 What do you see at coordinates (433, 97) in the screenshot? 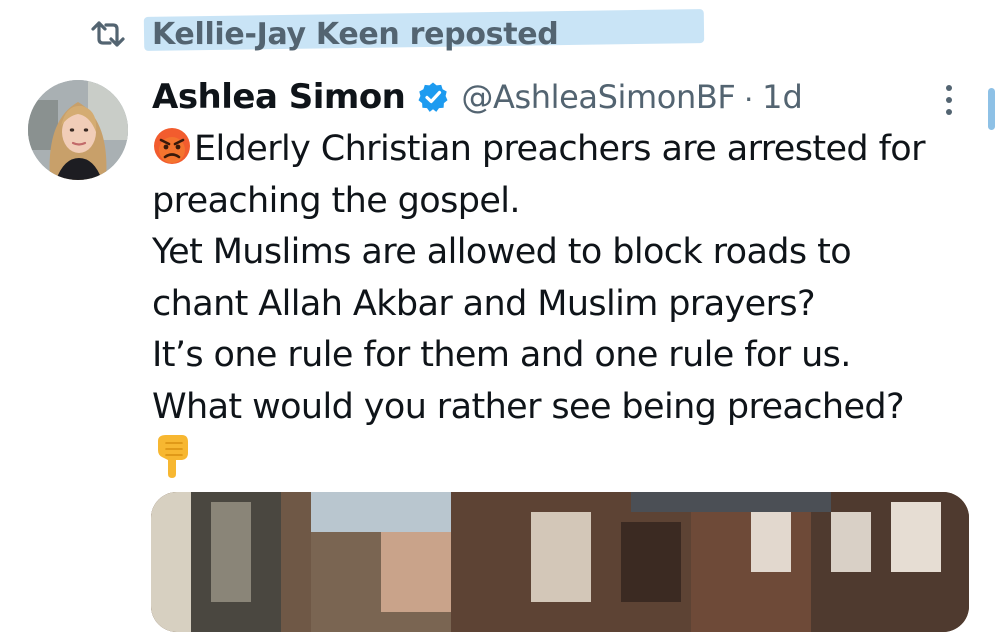
I see `verified-badge-icon` at bounding box center [433, 97].